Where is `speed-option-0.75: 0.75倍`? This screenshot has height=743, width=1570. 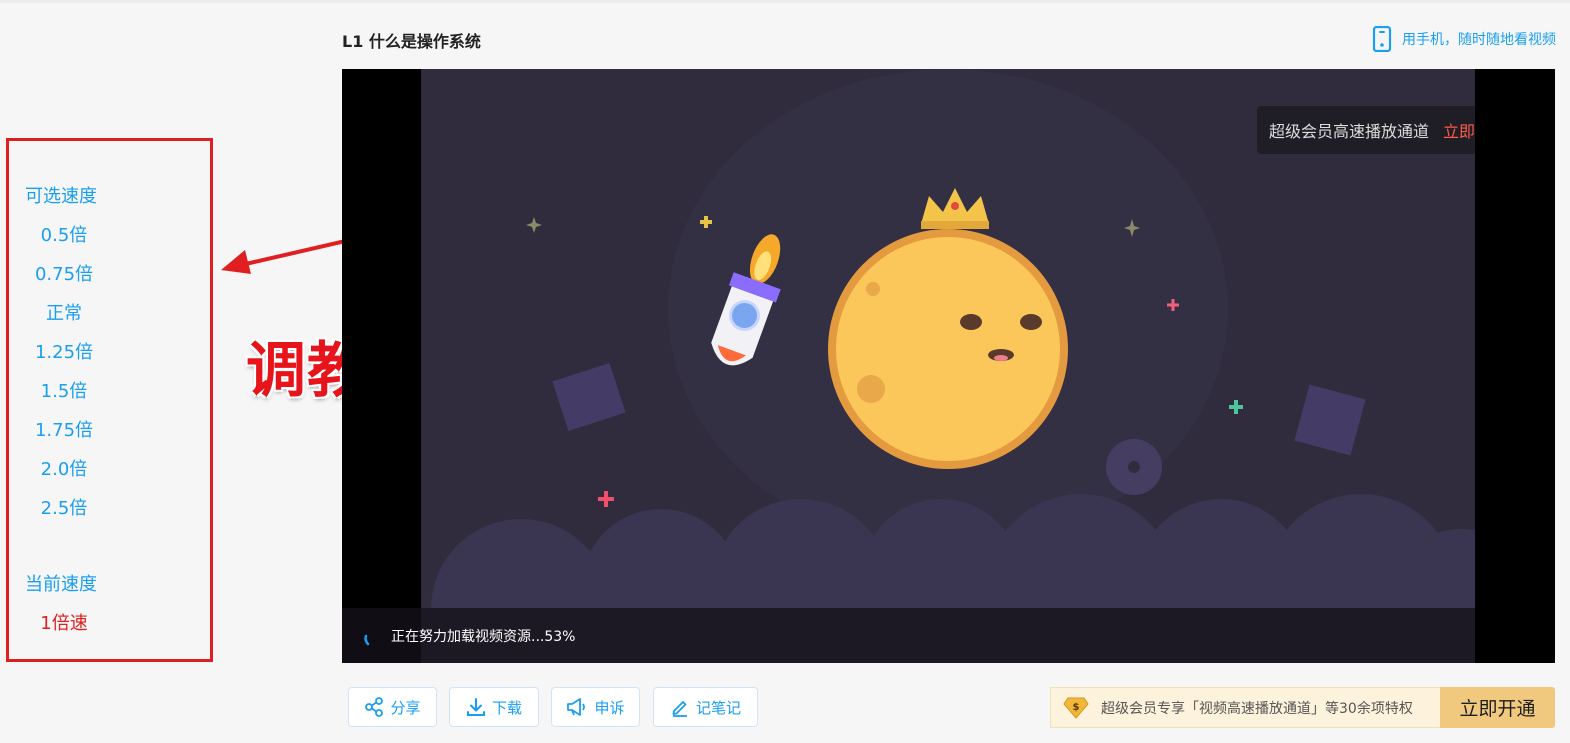 speed-option-0.75: 0.75倍 is located at coordinates (64, 273).